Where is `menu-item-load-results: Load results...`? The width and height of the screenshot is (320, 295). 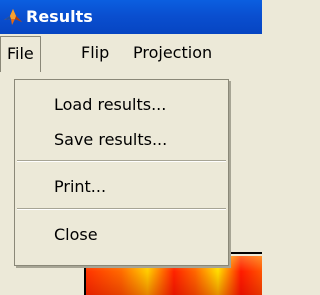 menu-item-load-results: Load results... is located at coordinates (121, 105).